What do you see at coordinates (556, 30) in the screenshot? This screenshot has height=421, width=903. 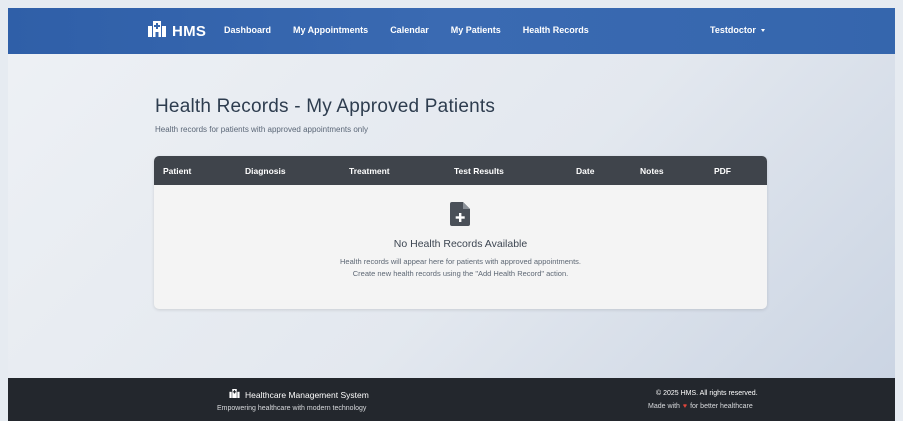 I see `nav-health-records: Health Records` at bounding box center [556, 30].